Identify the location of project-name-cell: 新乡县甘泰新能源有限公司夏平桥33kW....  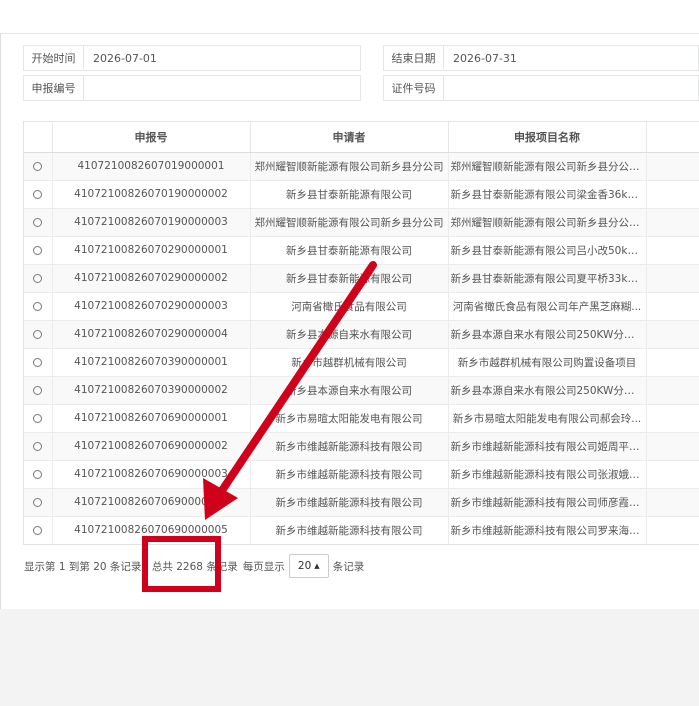
(547, 278).